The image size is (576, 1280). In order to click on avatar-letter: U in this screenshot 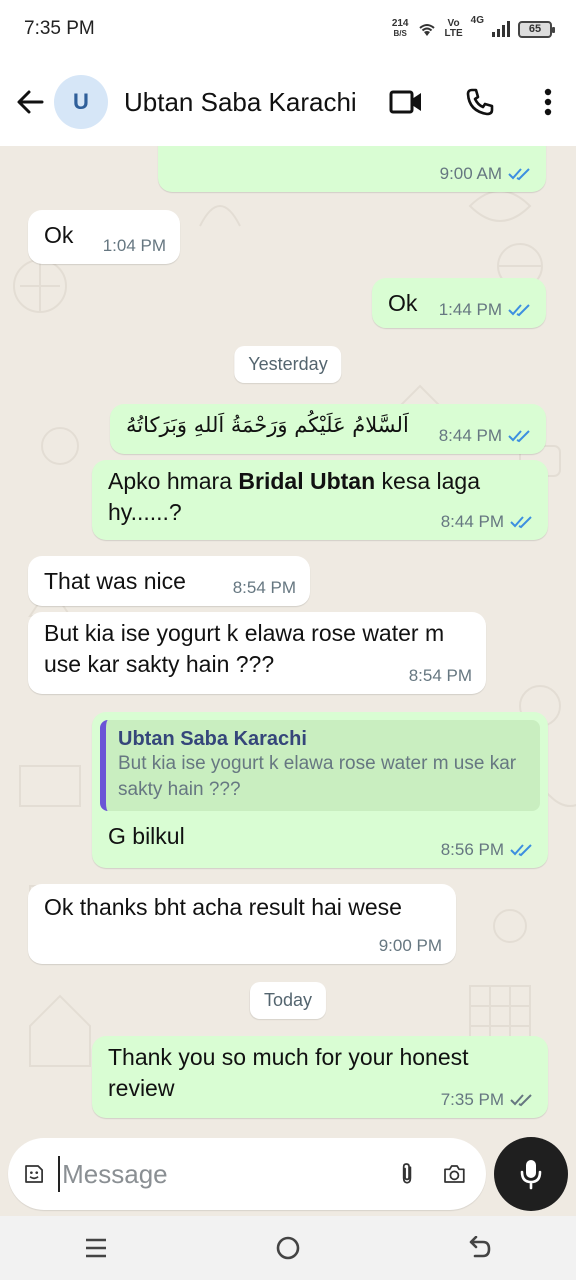, I will do `click(81, 101)`.